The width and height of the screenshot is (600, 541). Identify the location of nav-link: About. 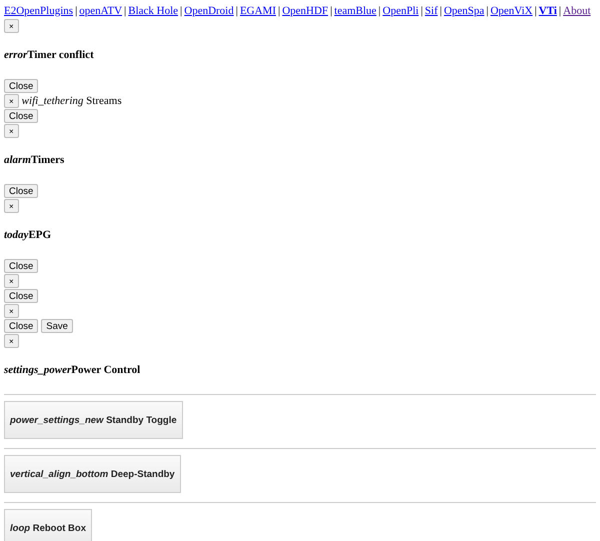
(577, 11).